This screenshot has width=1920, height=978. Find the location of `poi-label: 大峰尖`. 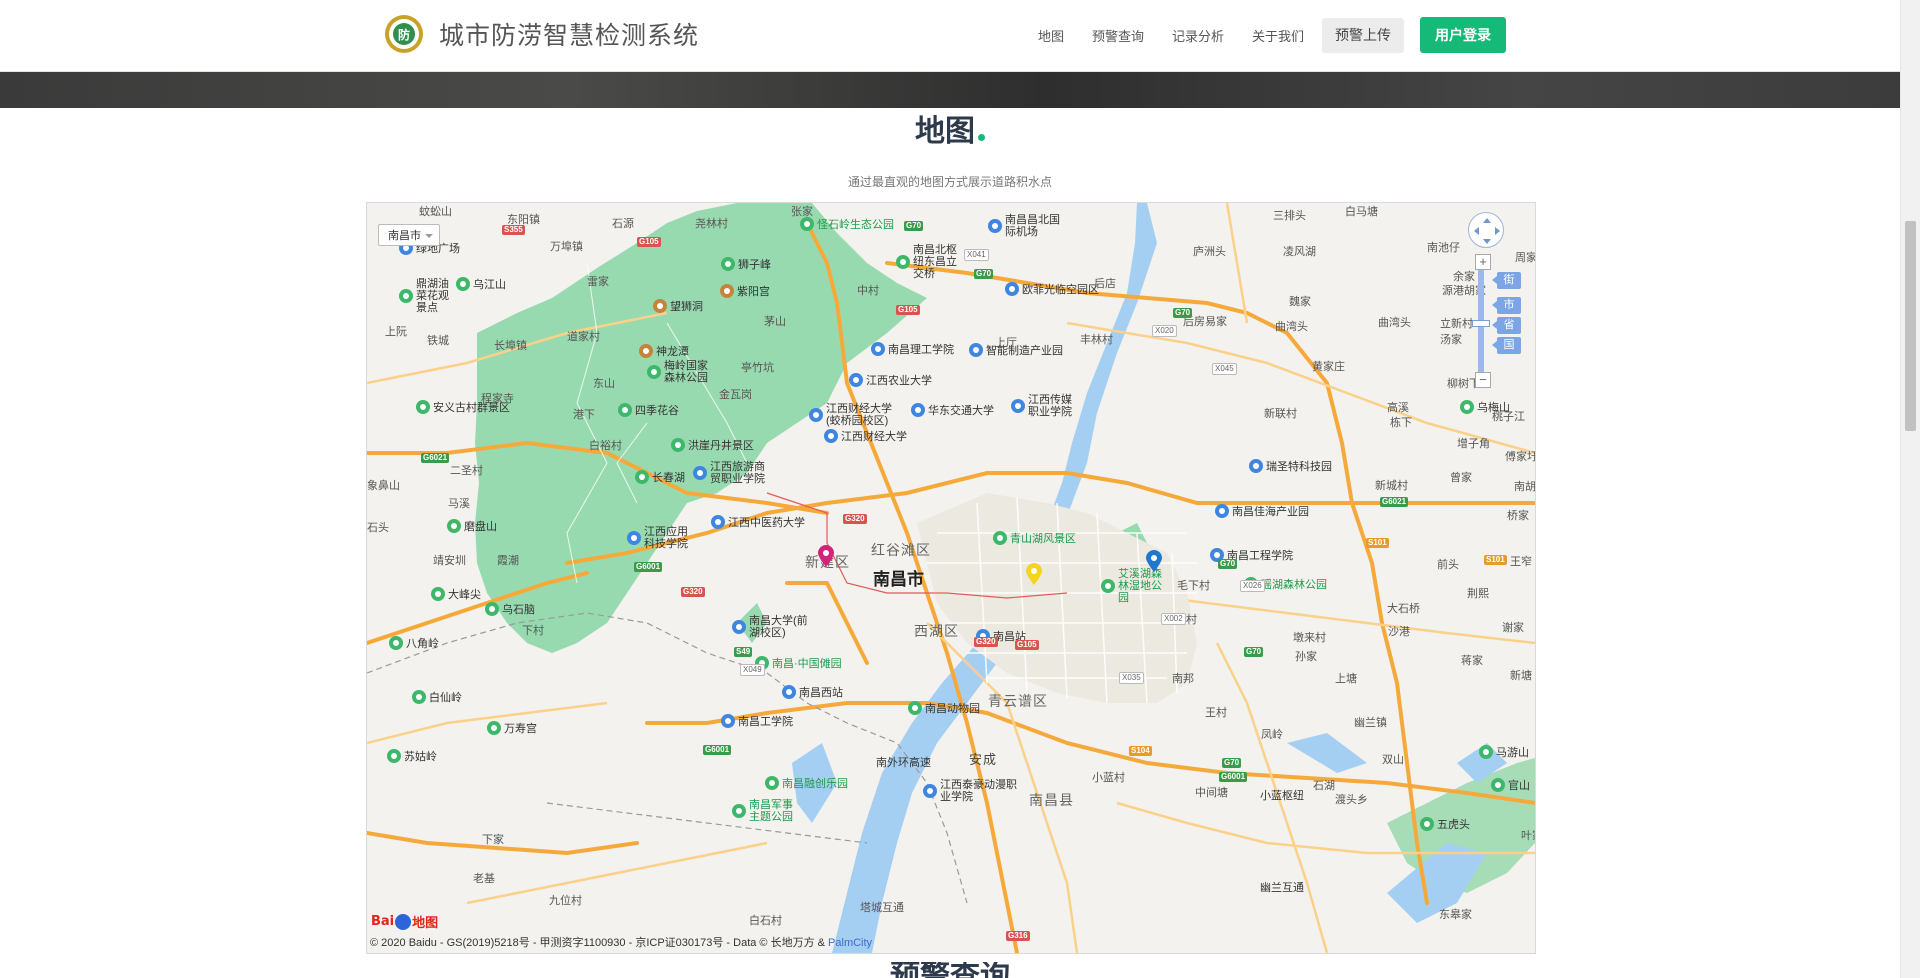

poi-label: 大峰尖 is located at coordinates (456, 594).